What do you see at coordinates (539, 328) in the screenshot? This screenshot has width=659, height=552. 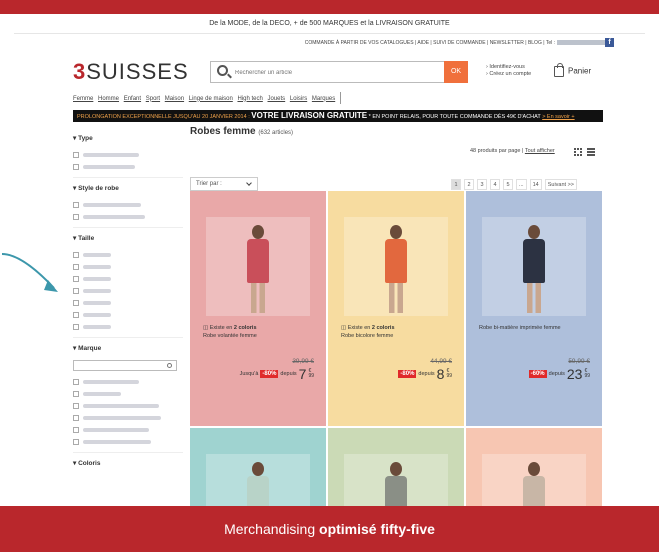 I see `product-name: Robe bi-matière imprimée femme` at bounding box center [539, 328].